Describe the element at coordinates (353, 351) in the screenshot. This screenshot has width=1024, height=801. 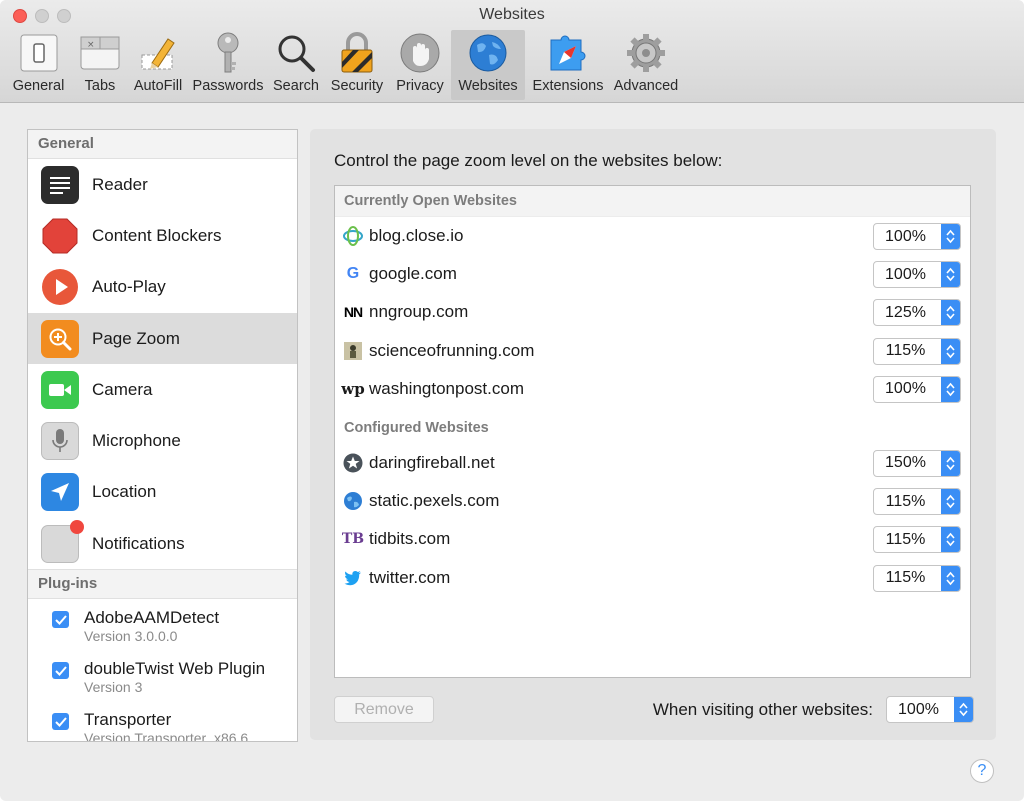
I see `scienceofrunning-favicon` at that location.